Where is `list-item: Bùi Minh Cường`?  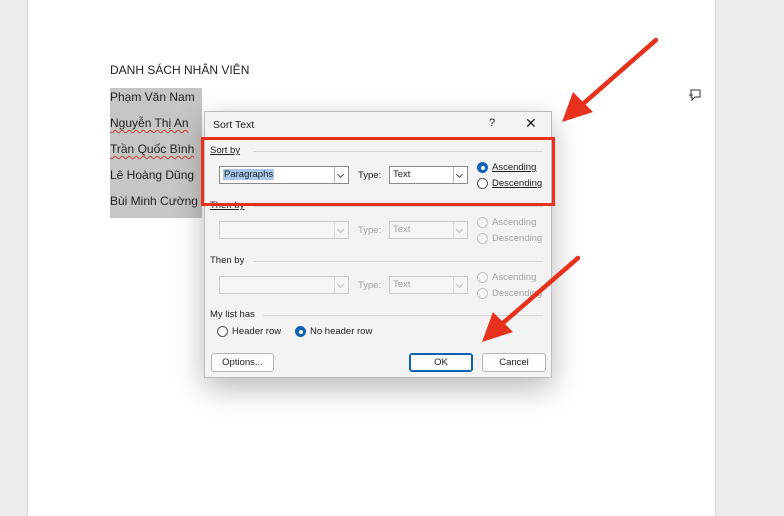 list-item: Bùi Minh Cường is located at coordinates (154, 201).